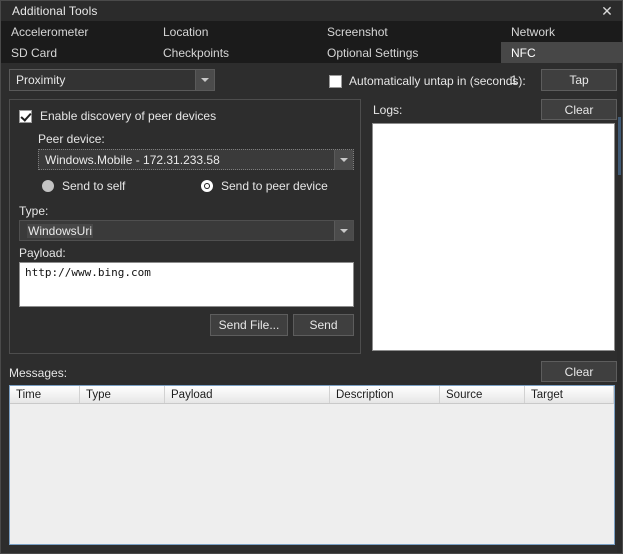 The width and height of the screenshot is (623, 554). What do you see at coordinates (41, 80) in the screenshot?
I see `nfc-mode-value: Proximity` at bounding box center [41, 80].